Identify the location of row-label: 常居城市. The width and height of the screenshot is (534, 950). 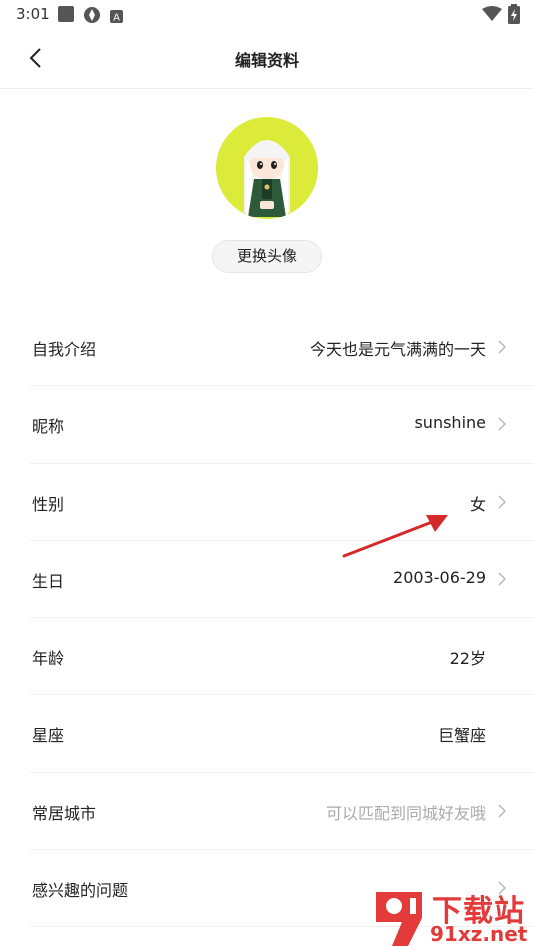
(64, 813).